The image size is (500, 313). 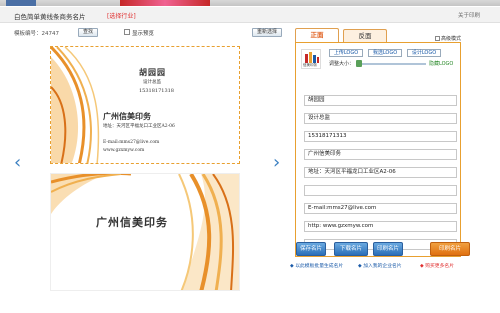 I want to click on template-id-label: 模板编号：24747, so click(x=36, y=34).